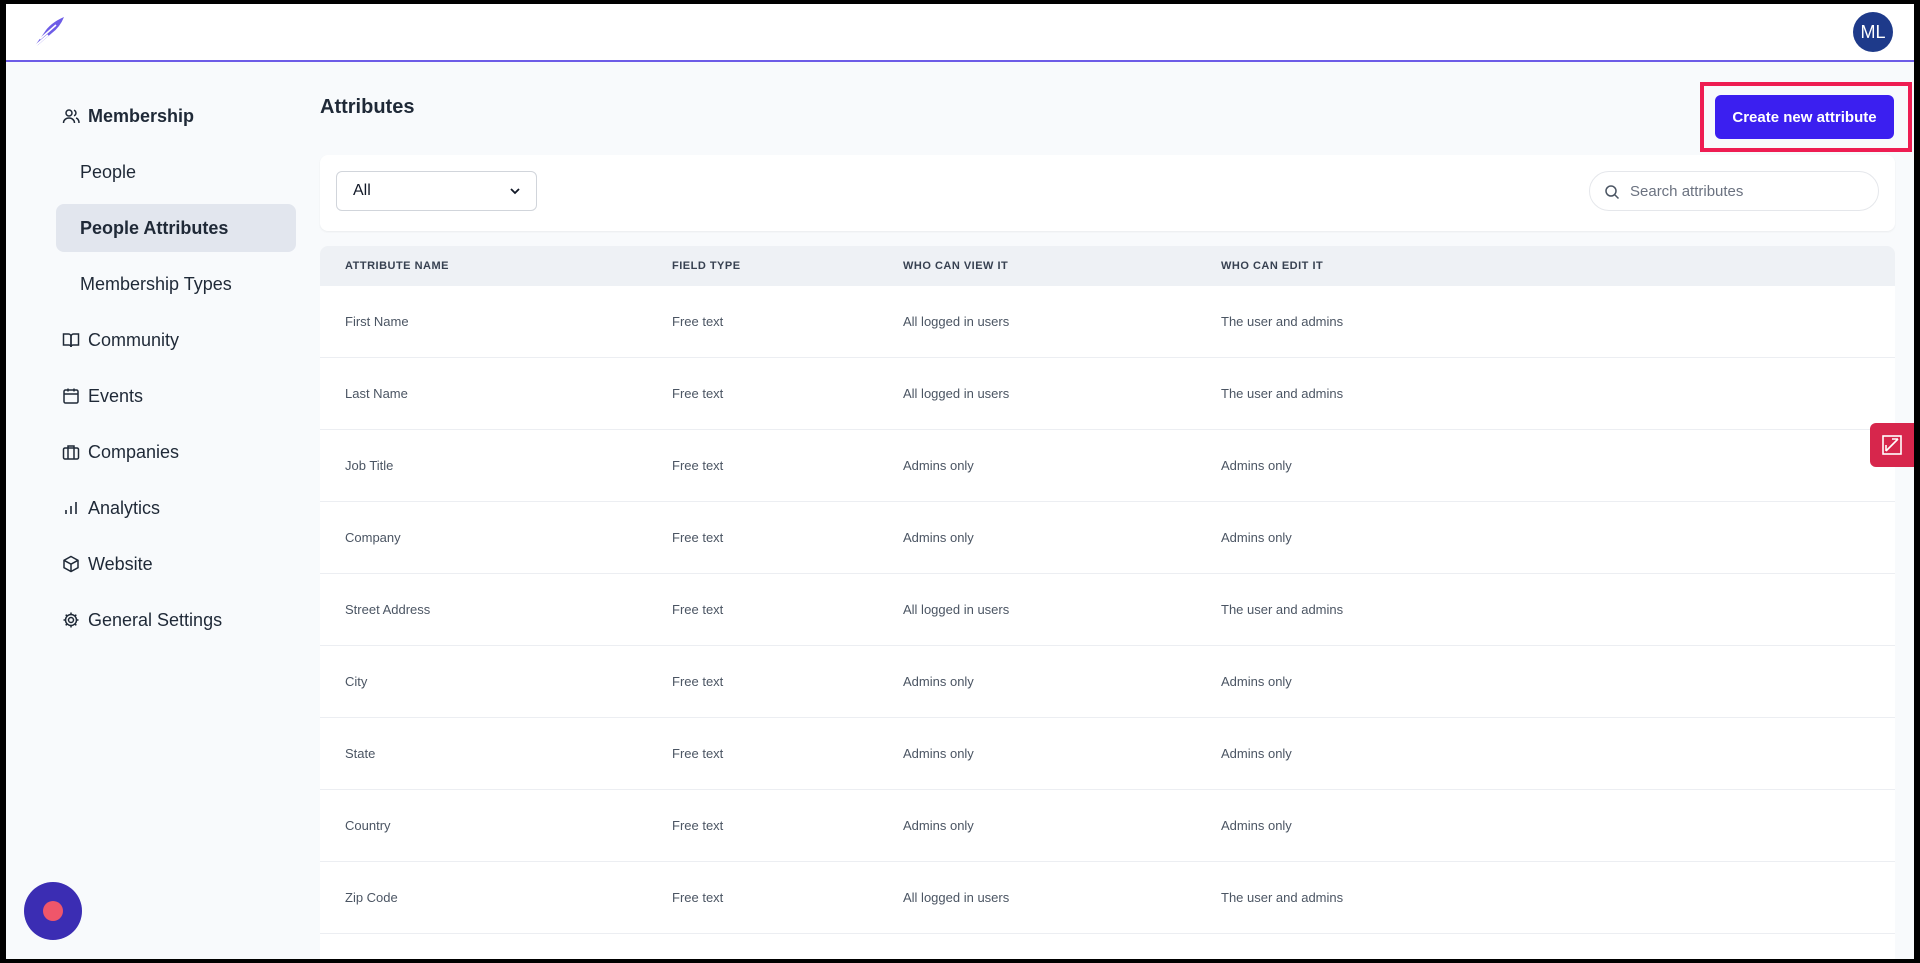 The width and height of the screenshot is (1920, 963). Describe the element at coordinates (369, 465) in the screenshot. I see `cell-attribute-name: Job Title` at that location.